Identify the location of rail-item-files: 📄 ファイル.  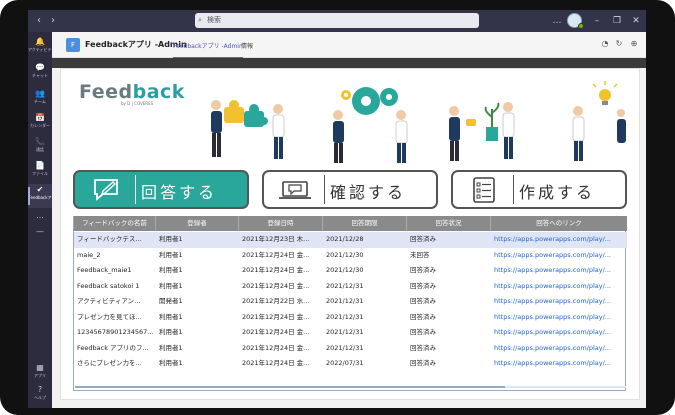
(40, 172).